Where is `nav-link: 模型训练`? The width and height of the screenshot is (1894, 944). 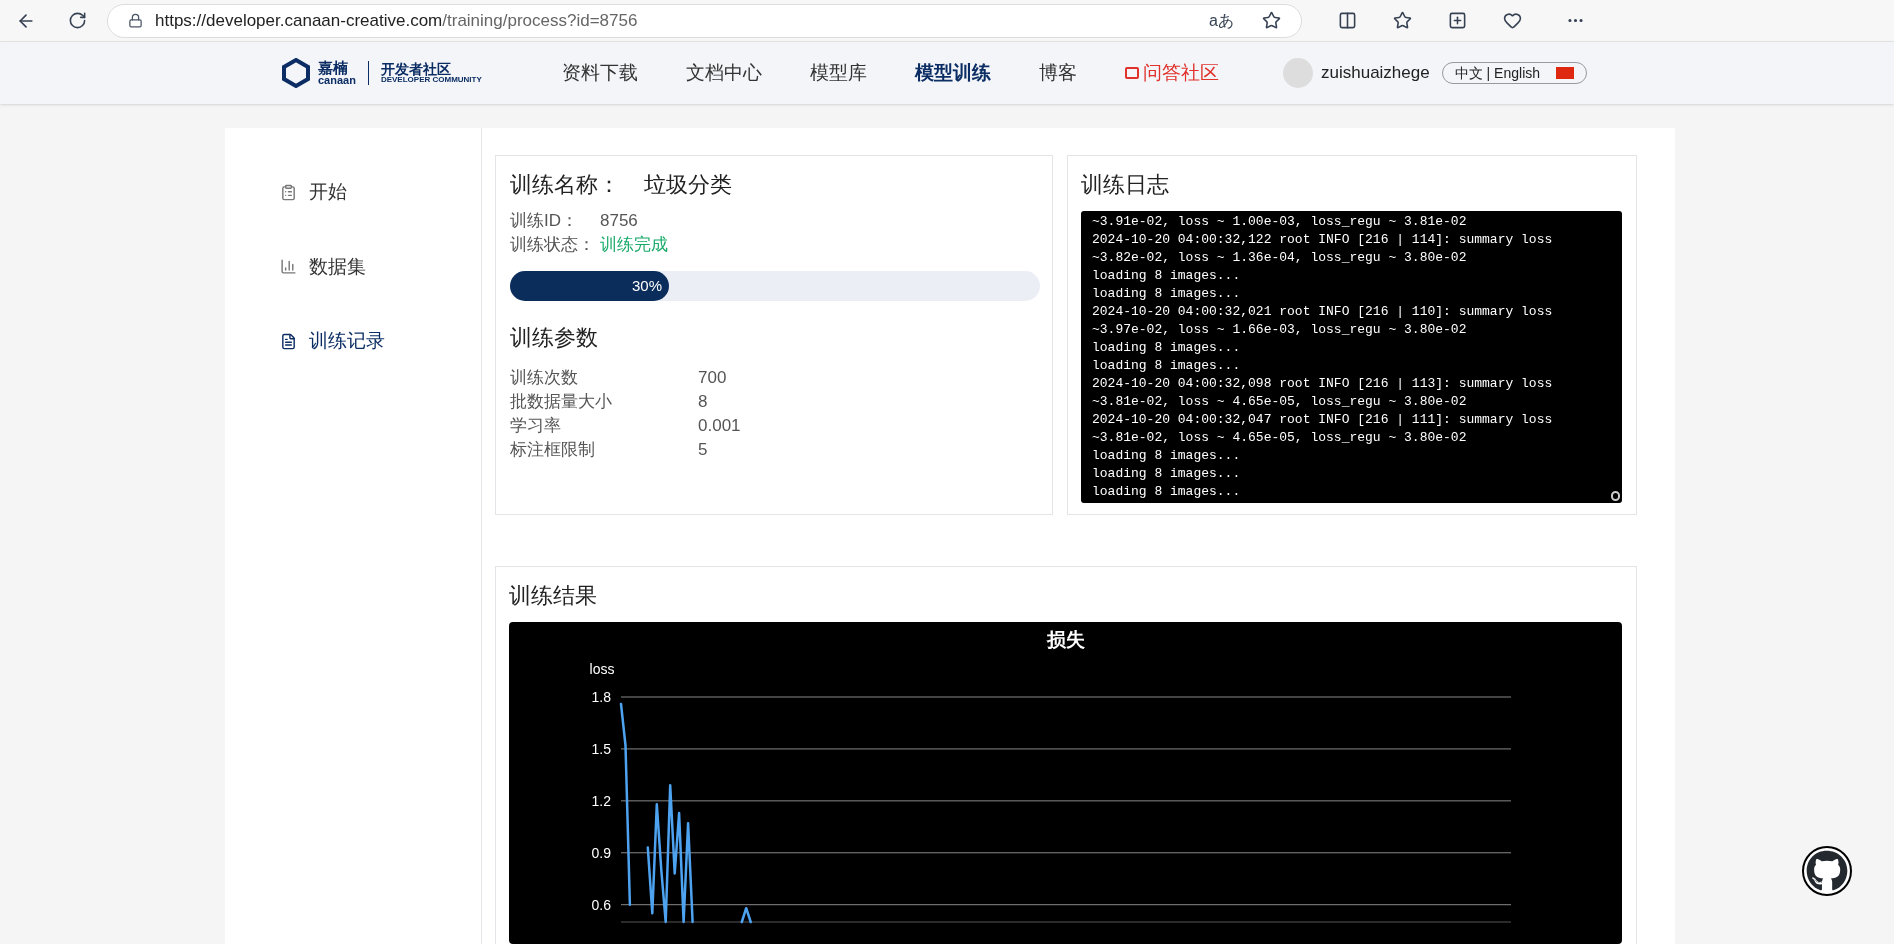 nav-link: 模型训练 is located at coordinates (953, 73).